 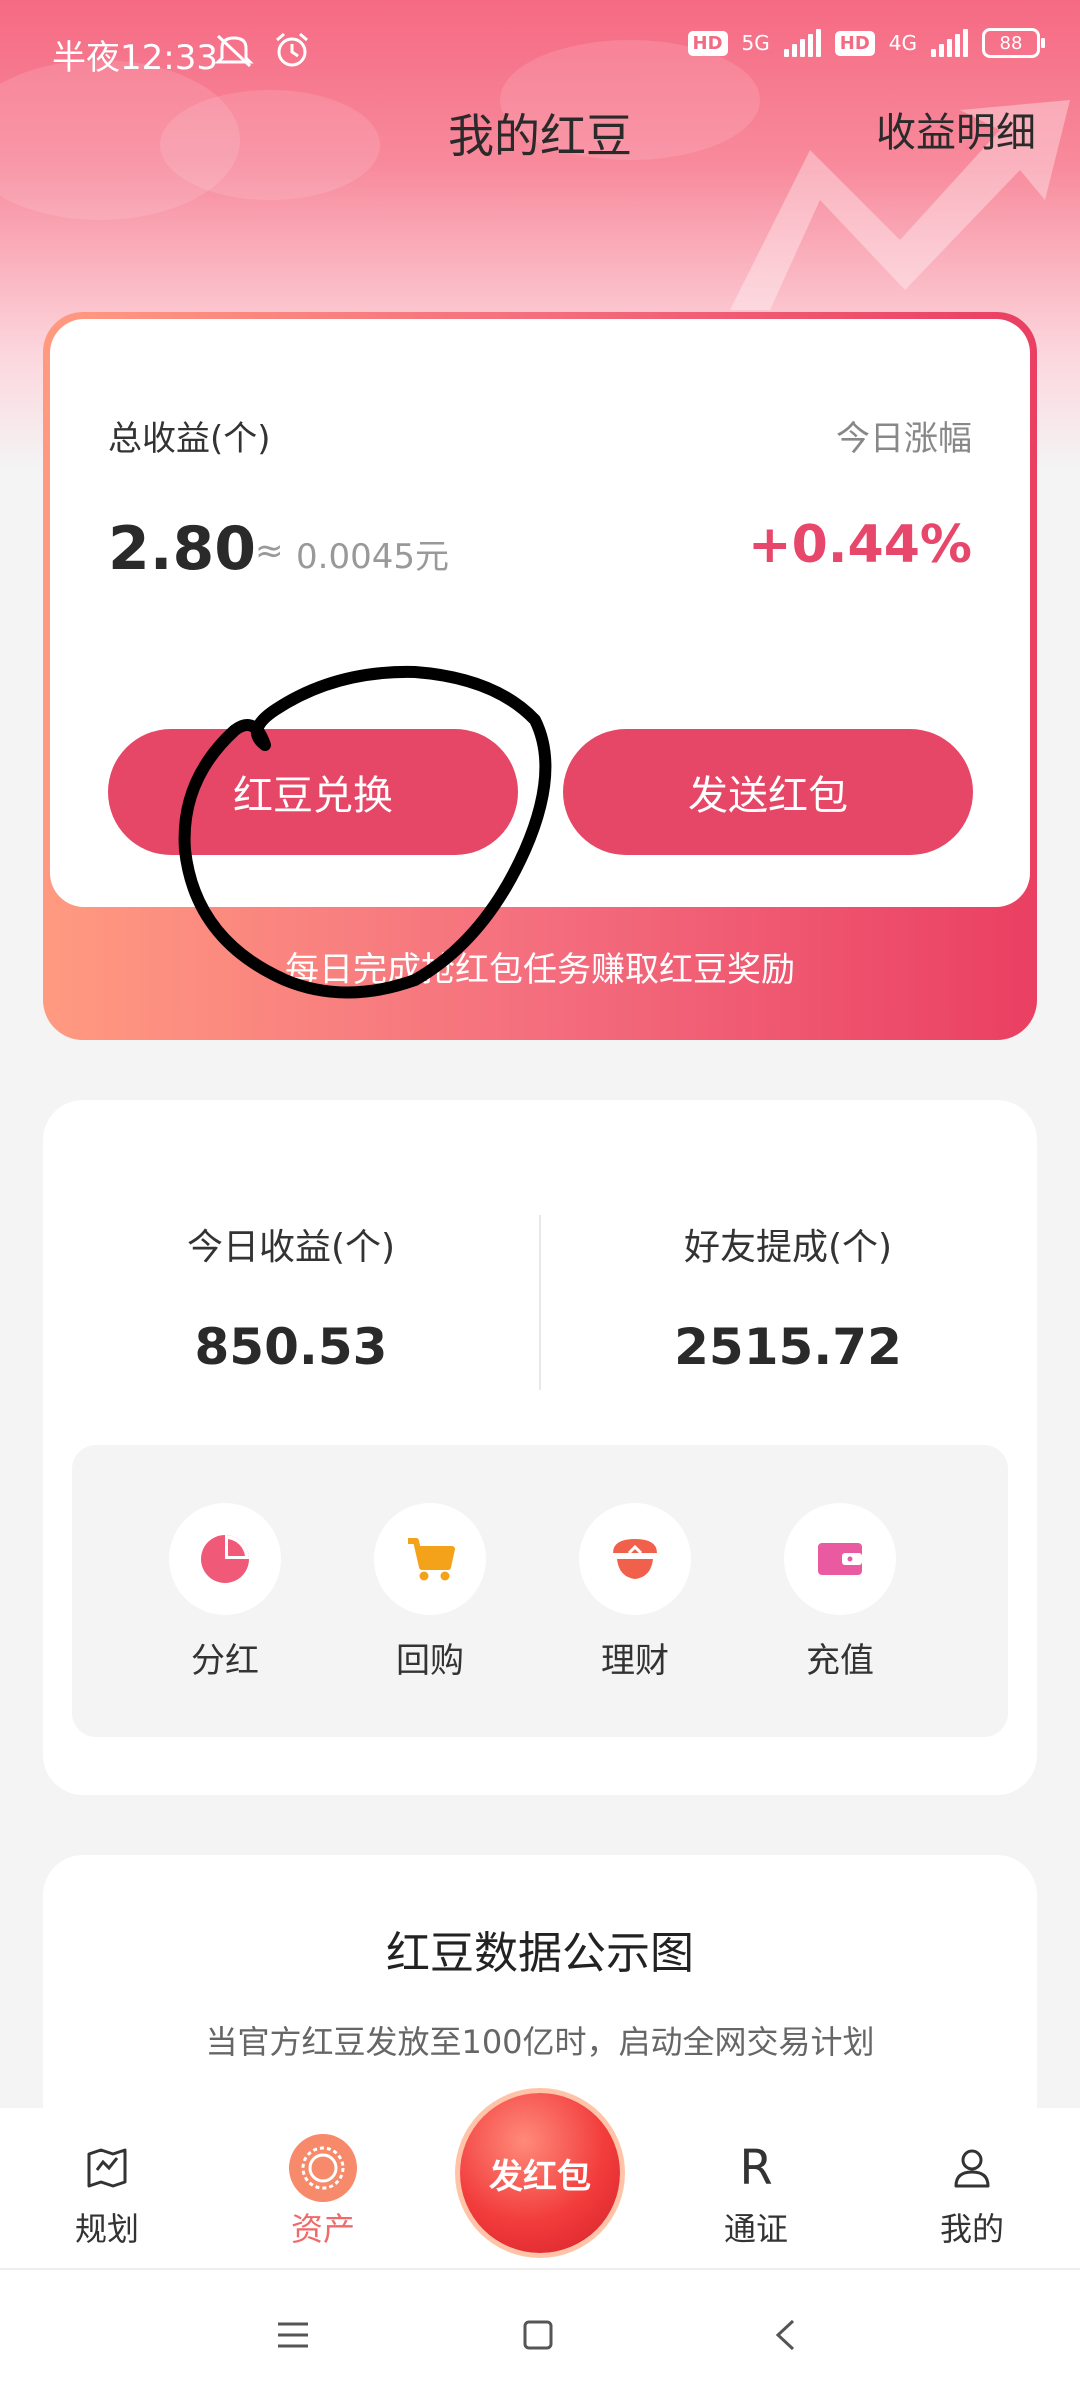 I want to click on home-icon, so click(x=538, y=2335).